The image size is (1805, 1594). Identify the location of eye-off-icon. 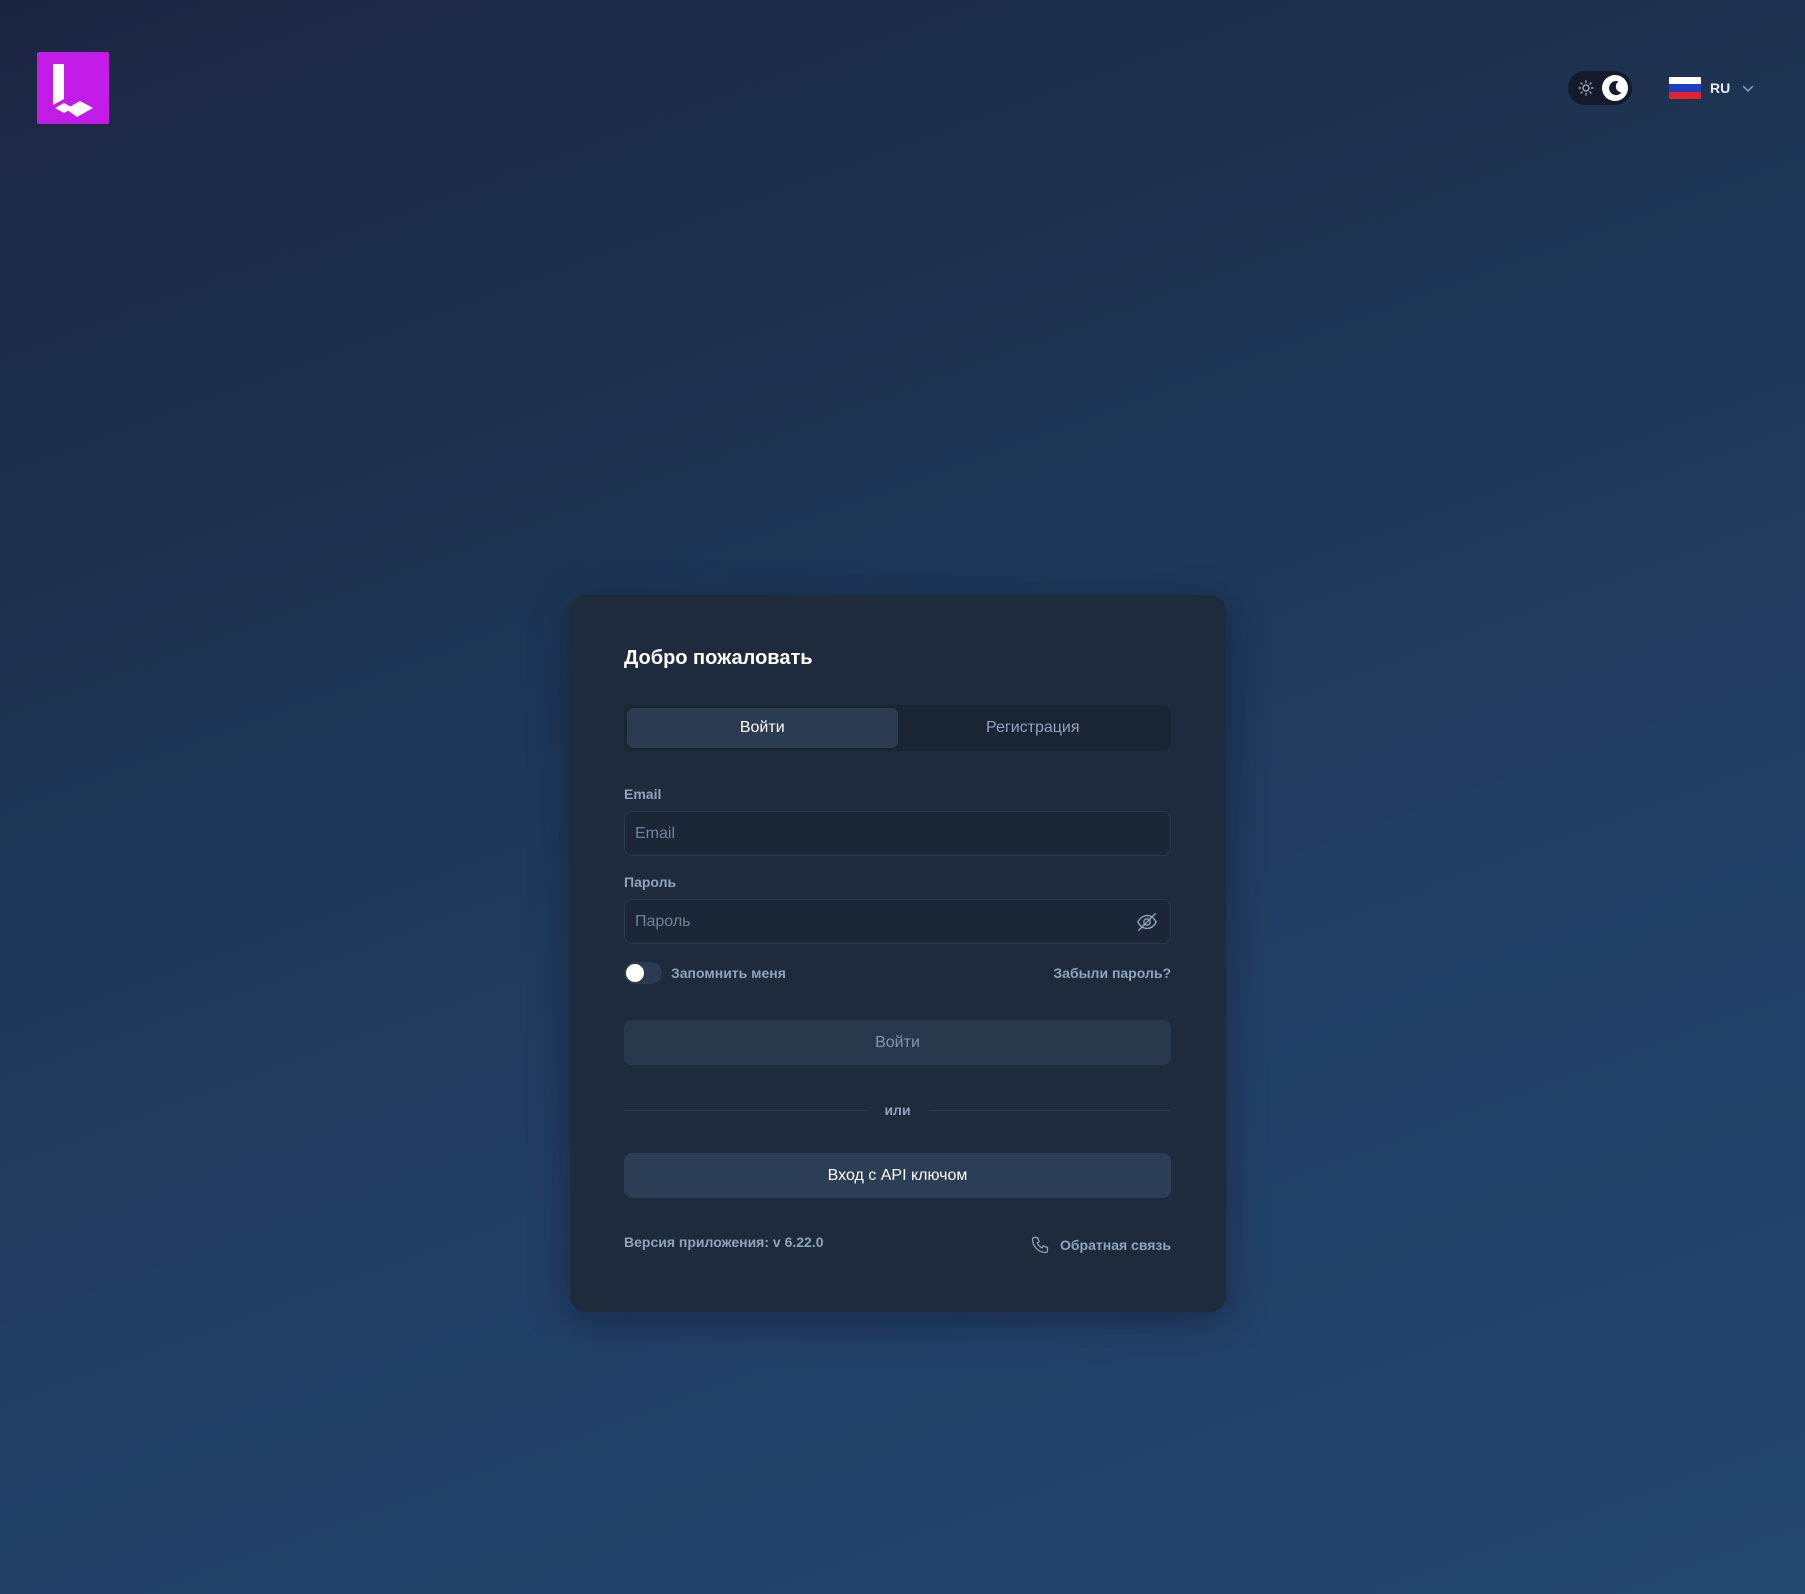
(1147, 922).